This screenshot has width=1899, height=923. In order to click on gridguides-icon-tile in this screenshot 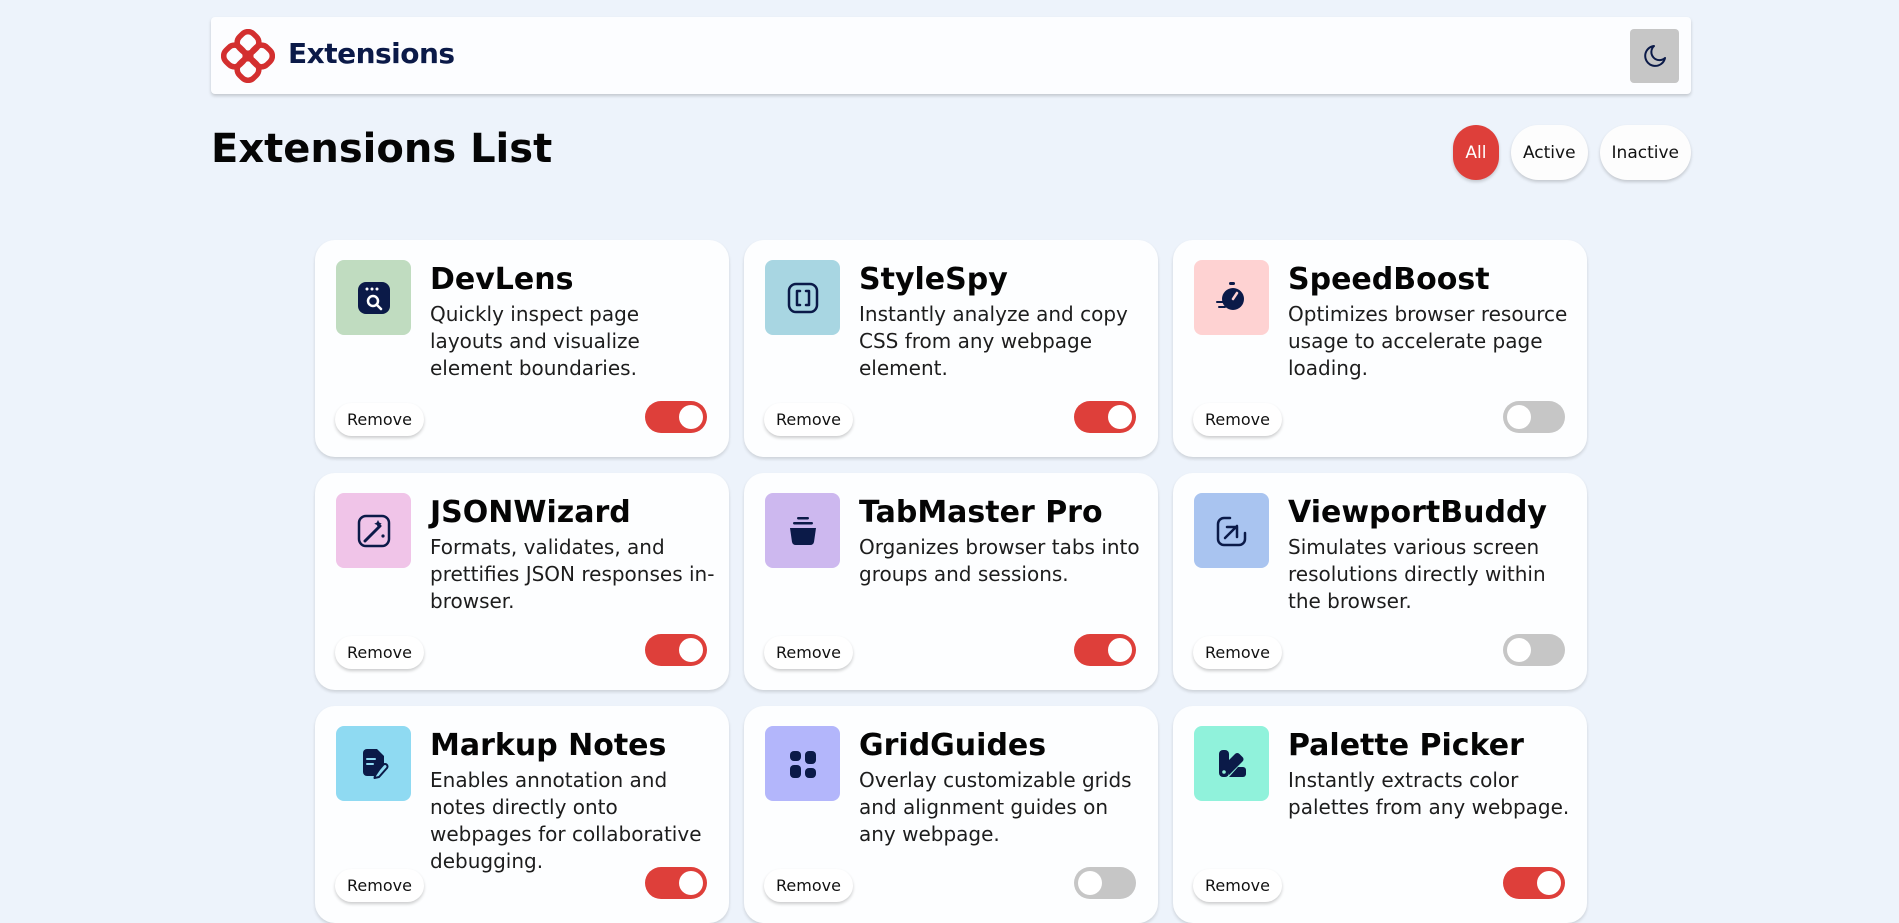, I will do `click(802, 763)`.